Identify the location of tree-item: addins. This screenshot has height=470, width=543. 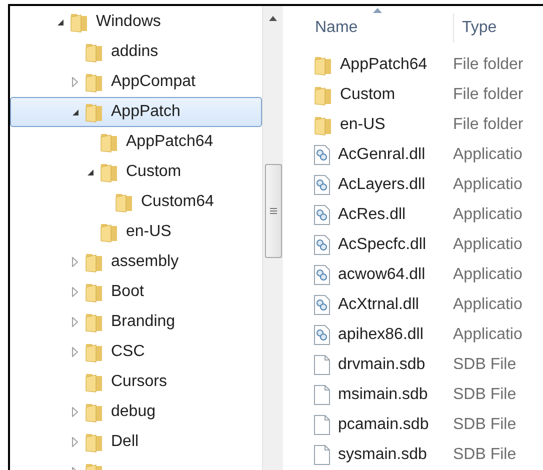
(136, 52).